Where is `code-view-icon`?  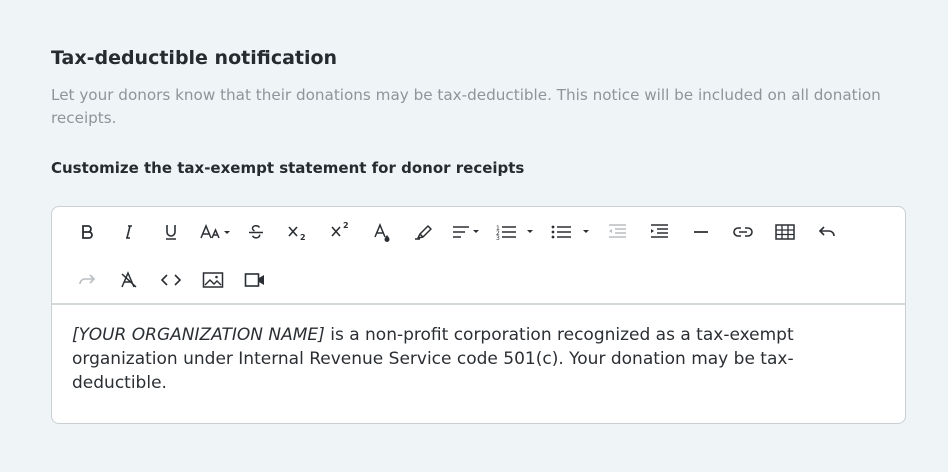
code-view-icon is located at coordinates (171, 280).